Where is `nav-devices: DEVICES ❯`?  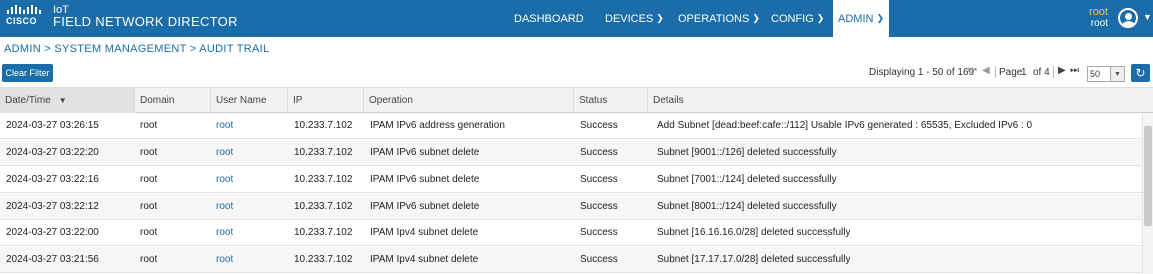
nav-devices: DEVICES ❯ is located at coordinates (634, 18).